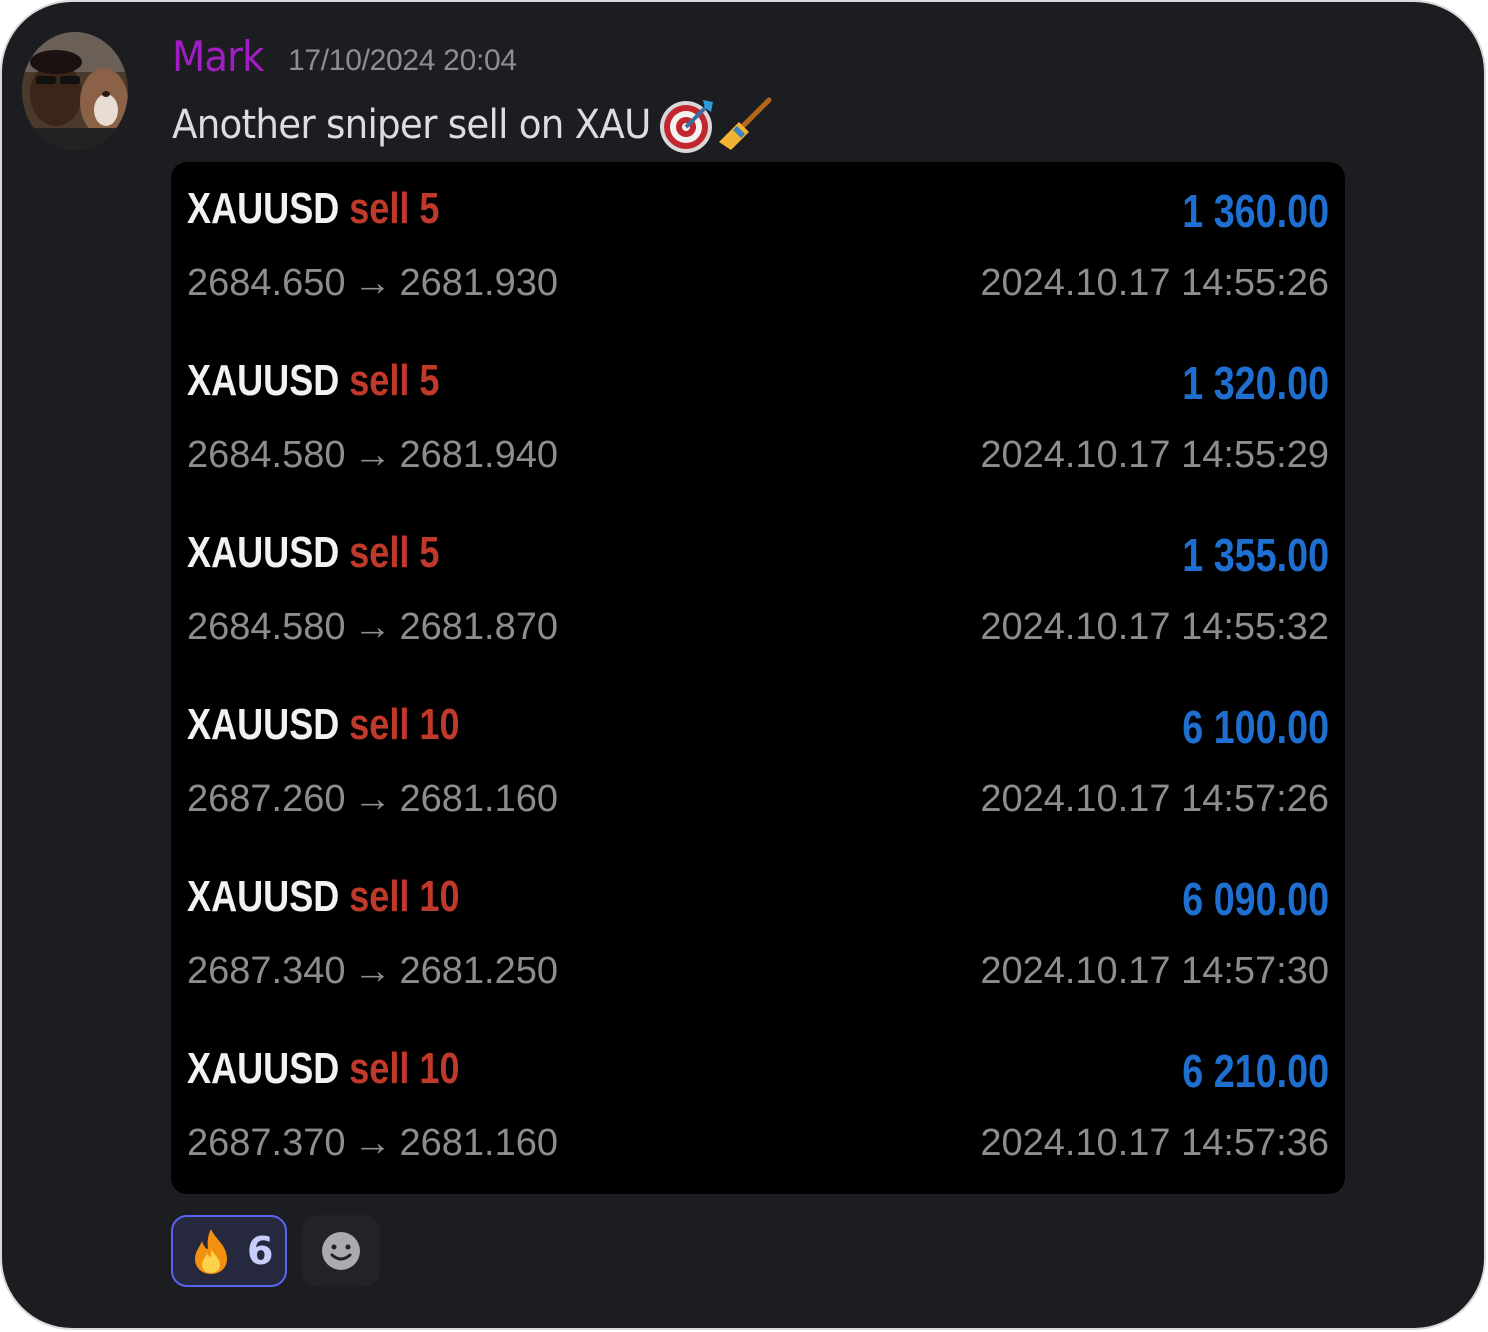 The image size is (1488, 1332). I want to click on add-reaction-button, so click(341, 1251).